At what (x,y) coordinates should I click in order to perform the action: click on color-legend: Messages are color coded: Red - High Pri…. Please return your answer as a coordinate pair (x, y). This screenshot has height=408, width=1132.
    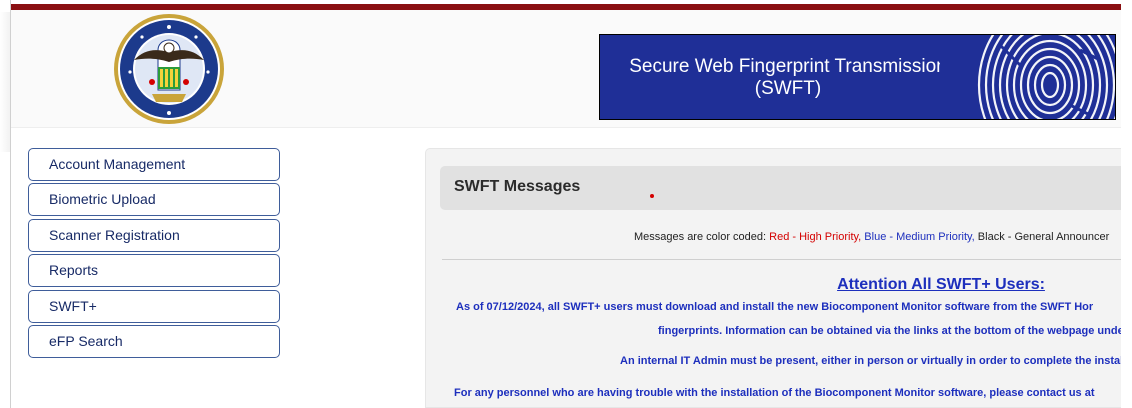
    Looking at the image, I should click on (871, 237).